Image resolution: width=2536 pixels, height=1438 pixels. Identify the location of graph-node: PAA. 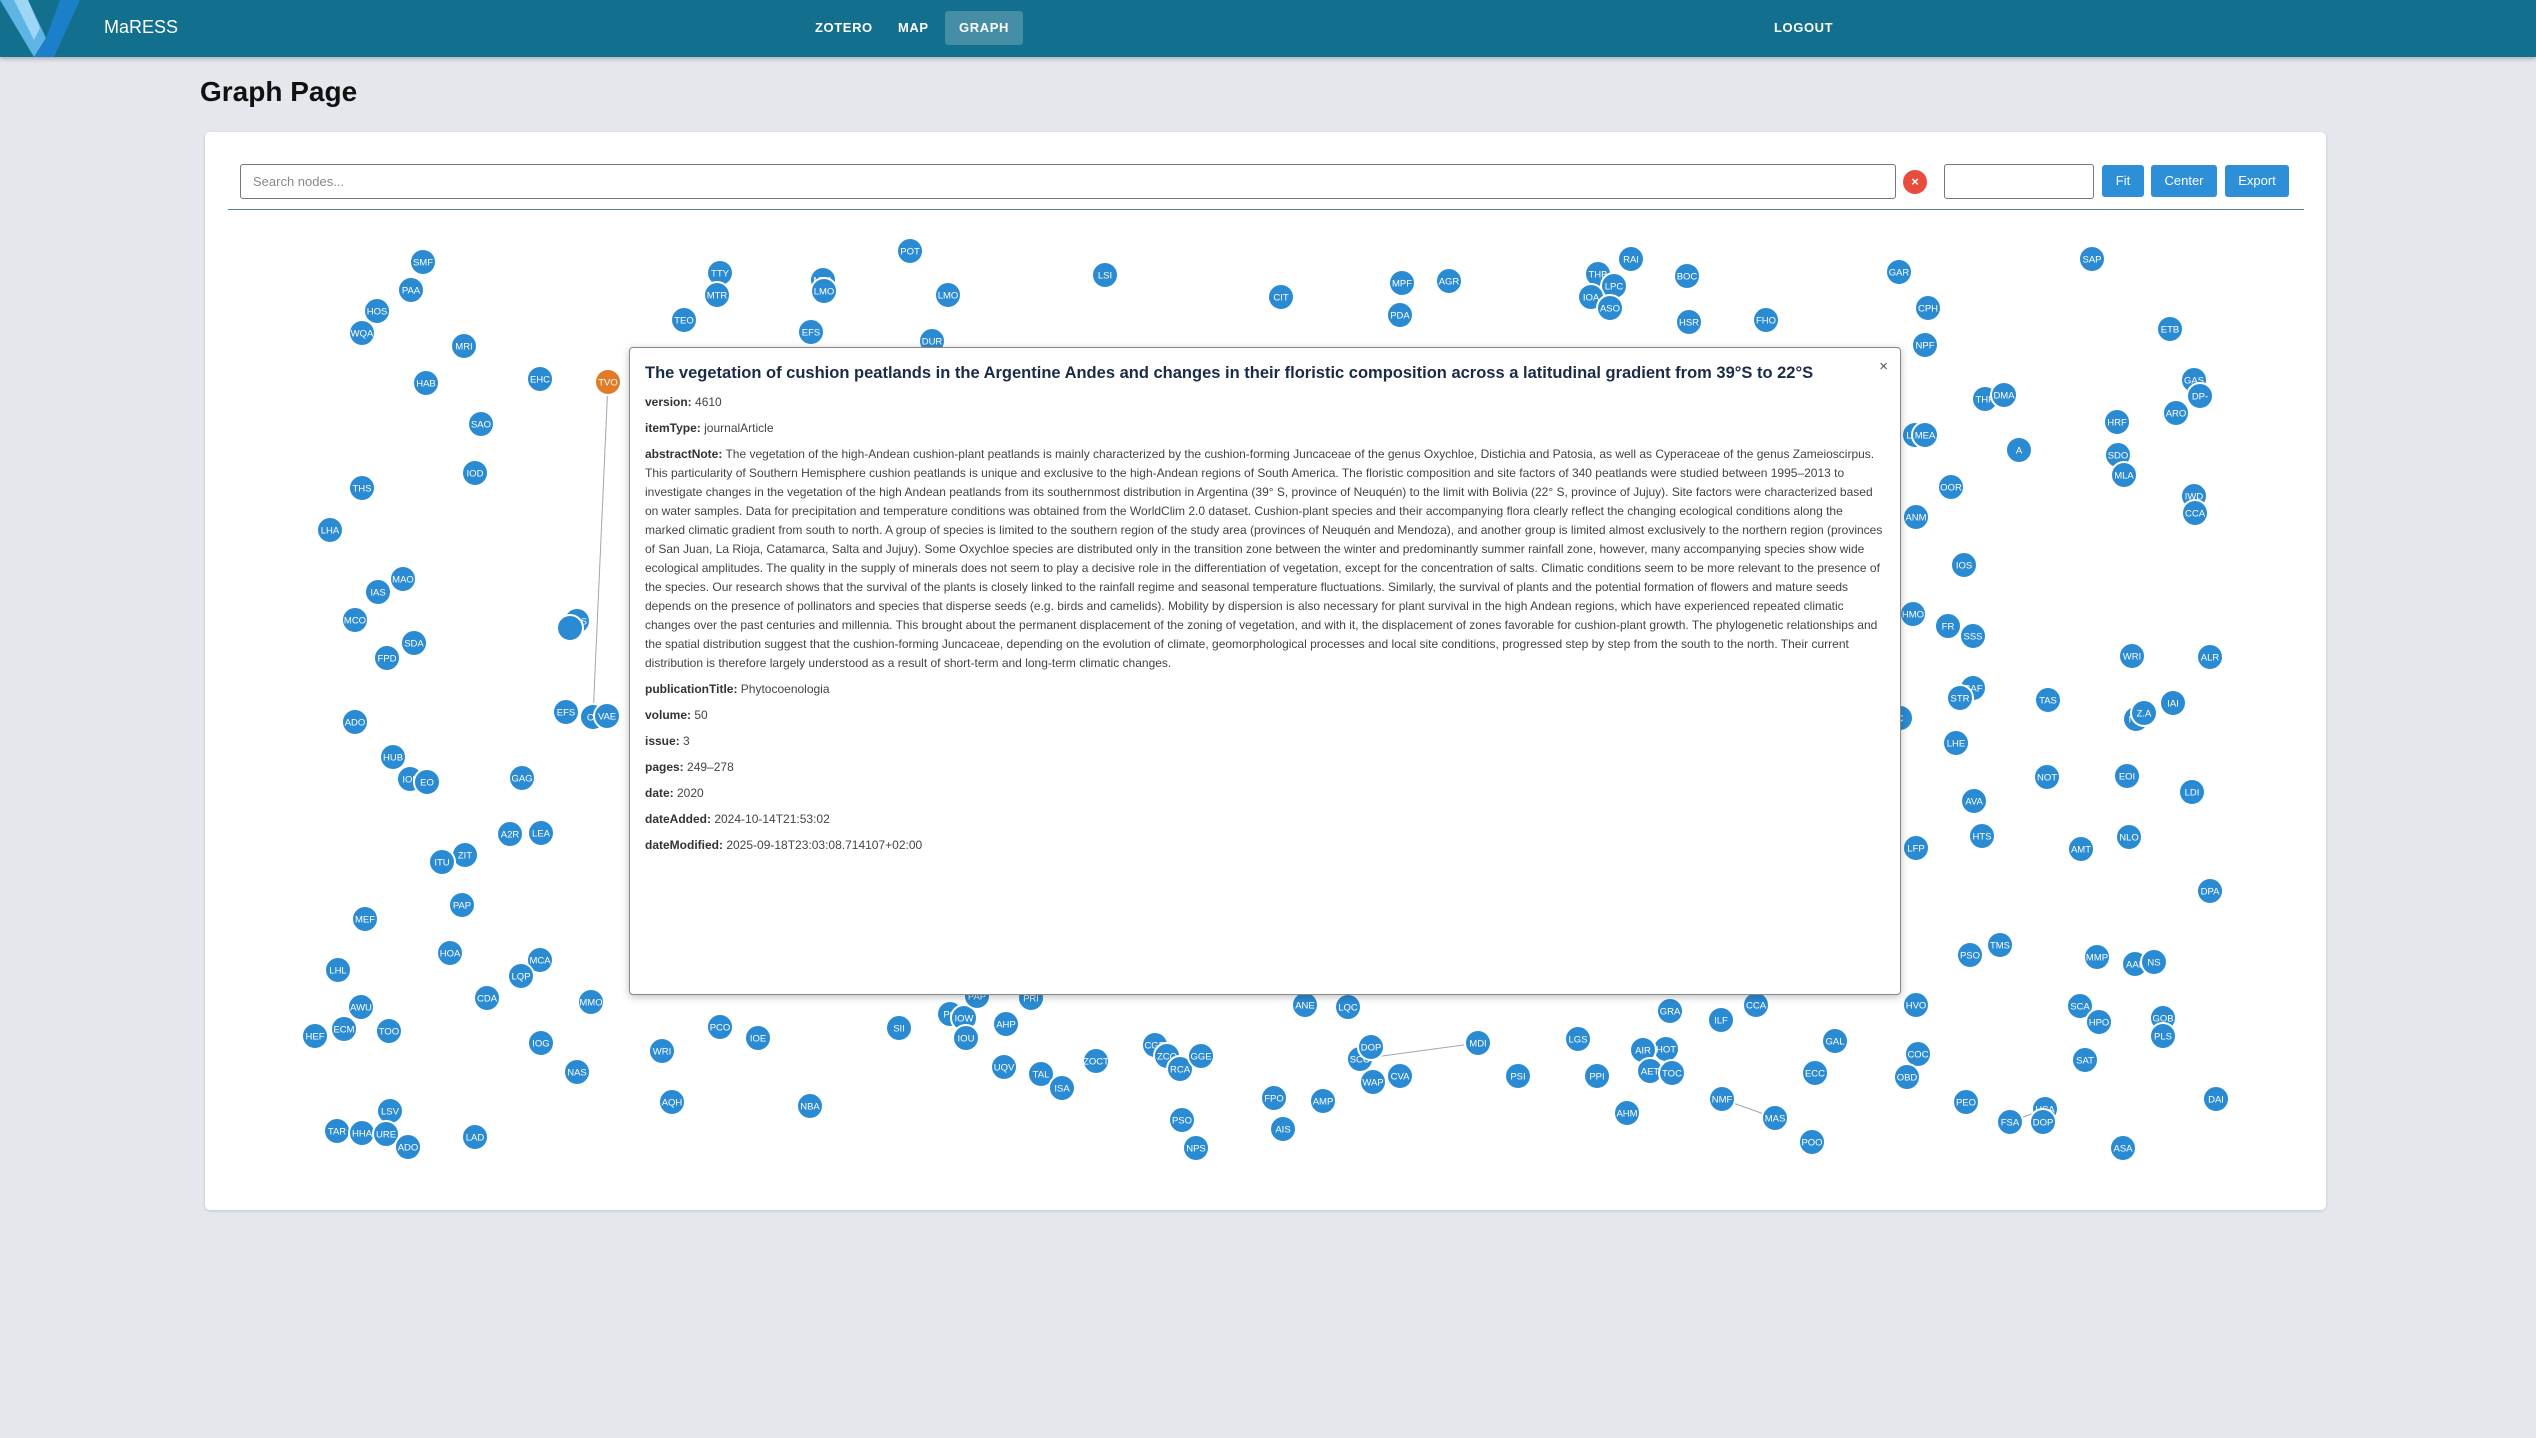
(411, 290).